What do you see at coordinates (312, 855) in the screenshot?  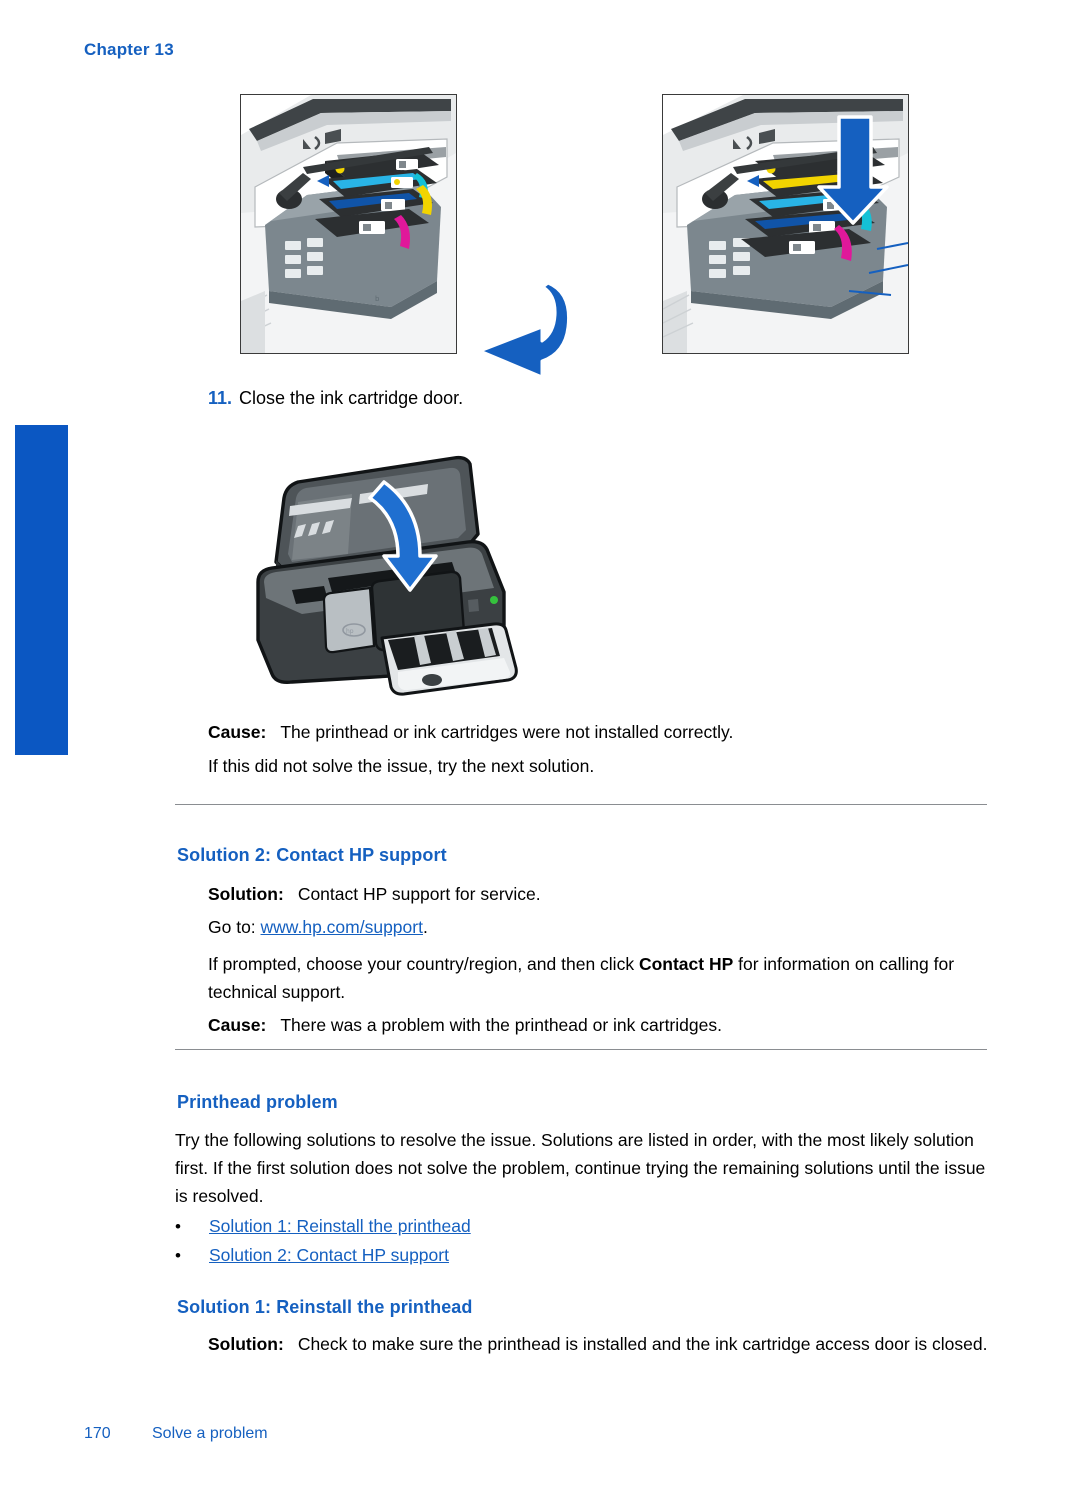 I see `heading-solution-2: Solution 2: Contact HP support` at bounding box center [312, 855].